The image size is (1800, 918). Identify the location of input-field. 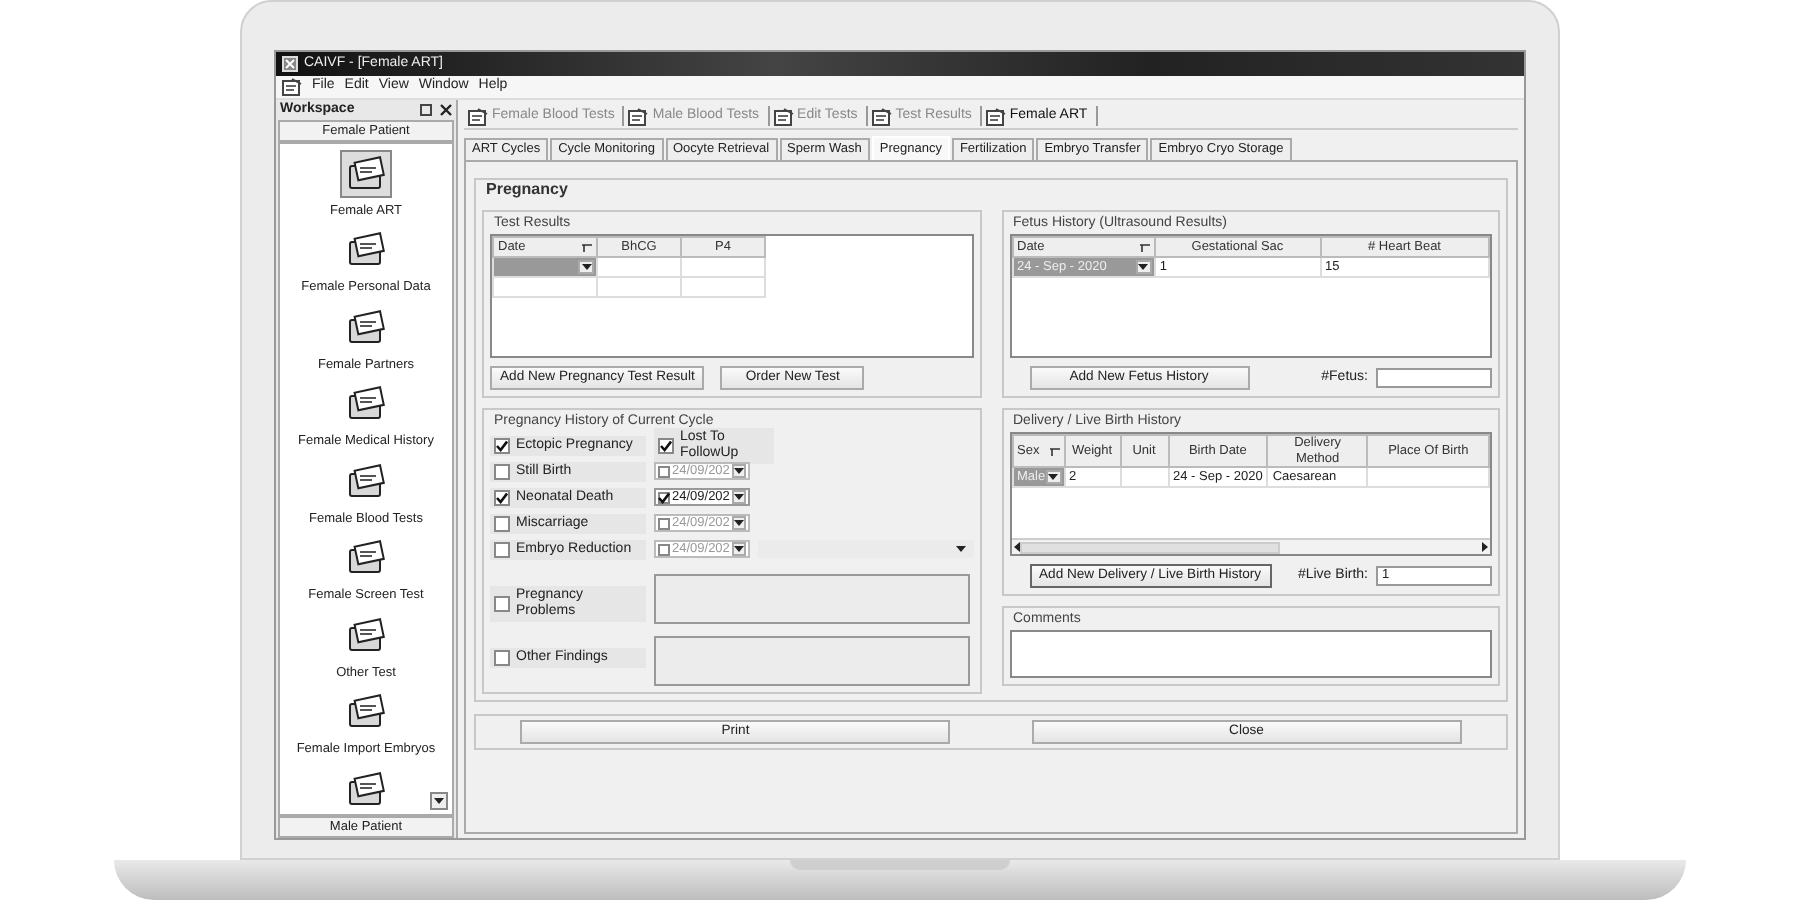
(1434, 378).